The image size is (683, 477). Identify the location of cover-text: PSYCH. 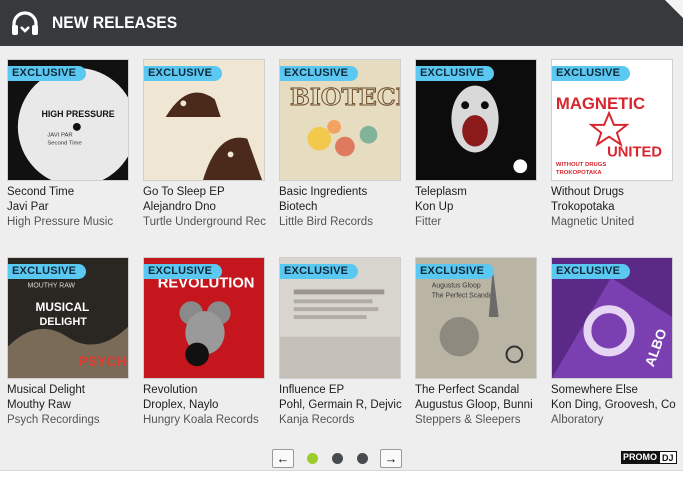
(102, 361).